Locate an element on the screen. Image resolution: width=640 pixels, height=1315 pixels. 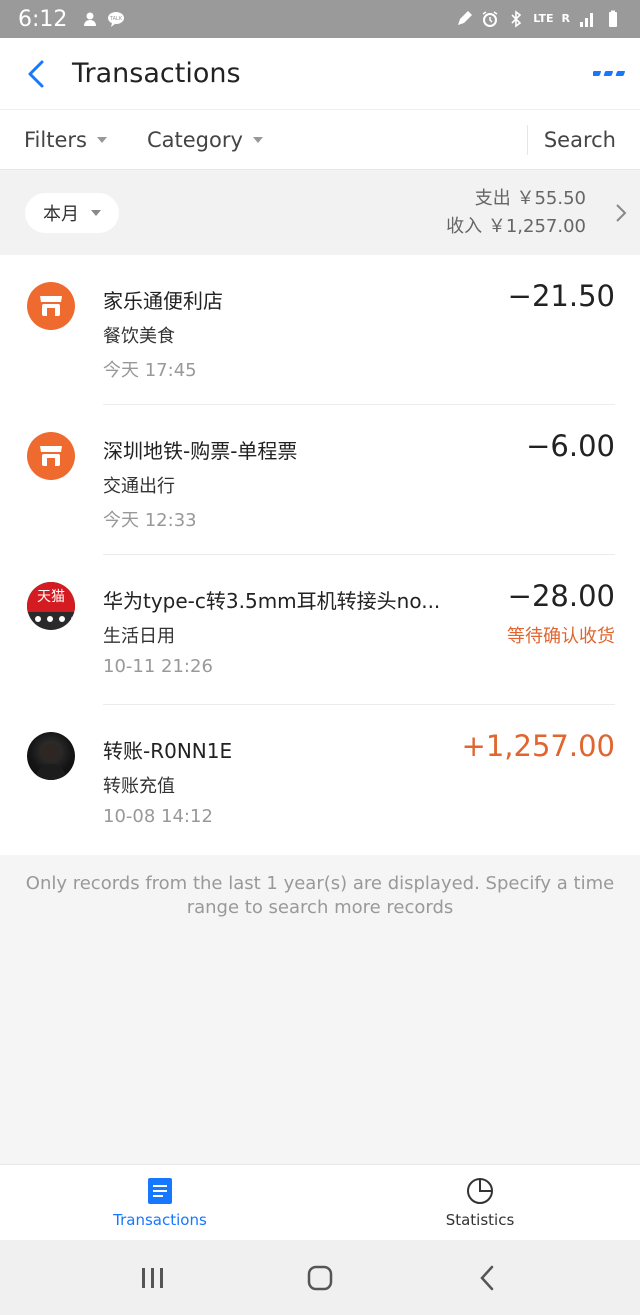
signal-icon is located at coordinates (587, 19).